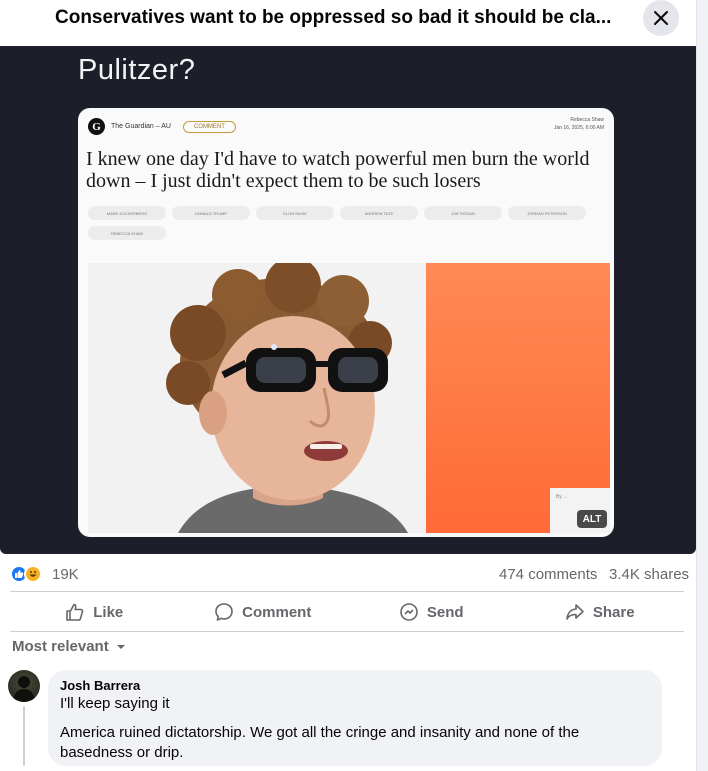 The image size is (708, 771). I want to click on post-stats: 19K 474 comments 3.4K shares, so click(348, 574).